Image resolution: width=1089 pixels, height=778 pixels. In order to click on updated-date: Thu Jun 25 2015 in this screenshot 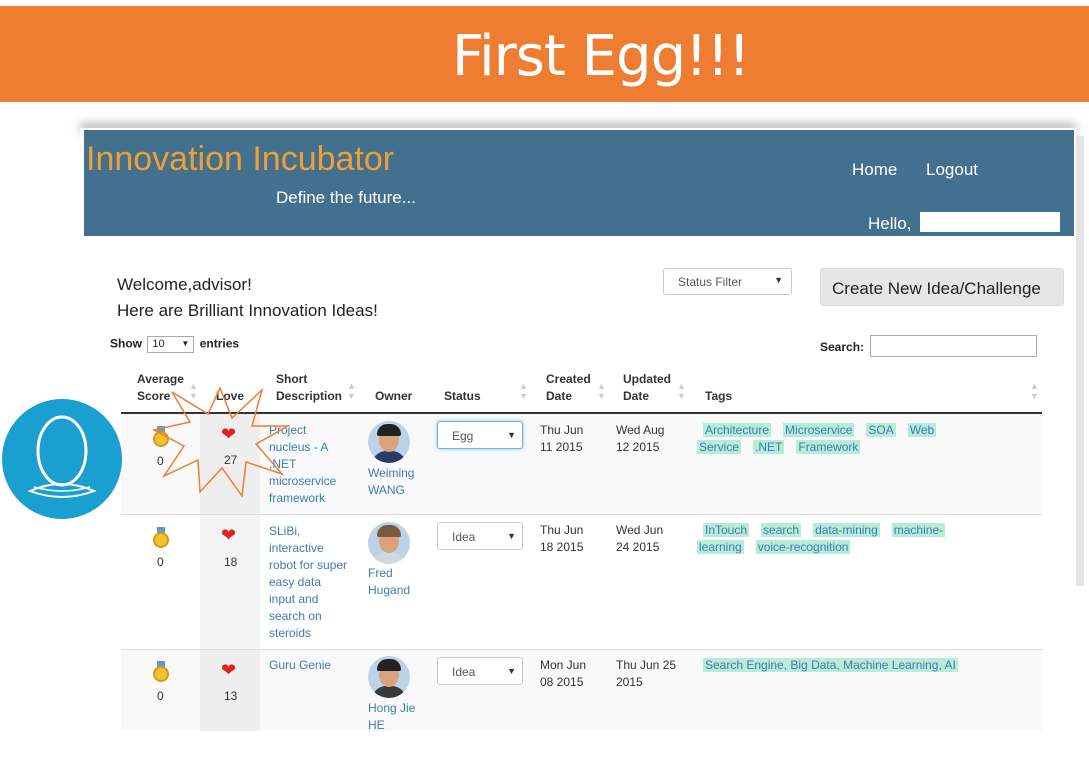, I will do `click(646, 674)`.